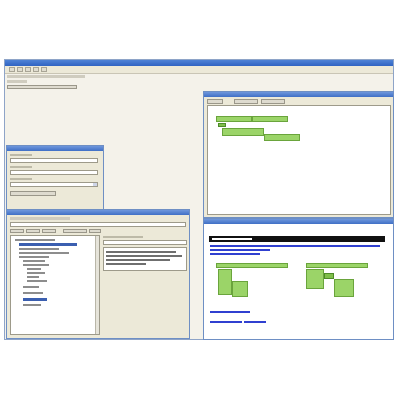 Image resolution: width=400 pixels, height=400 pixels. What do you see at coordinates (40, 218) in the screenshot?
I see `tree-panel-subtitle` at bounding box center [40, 218].